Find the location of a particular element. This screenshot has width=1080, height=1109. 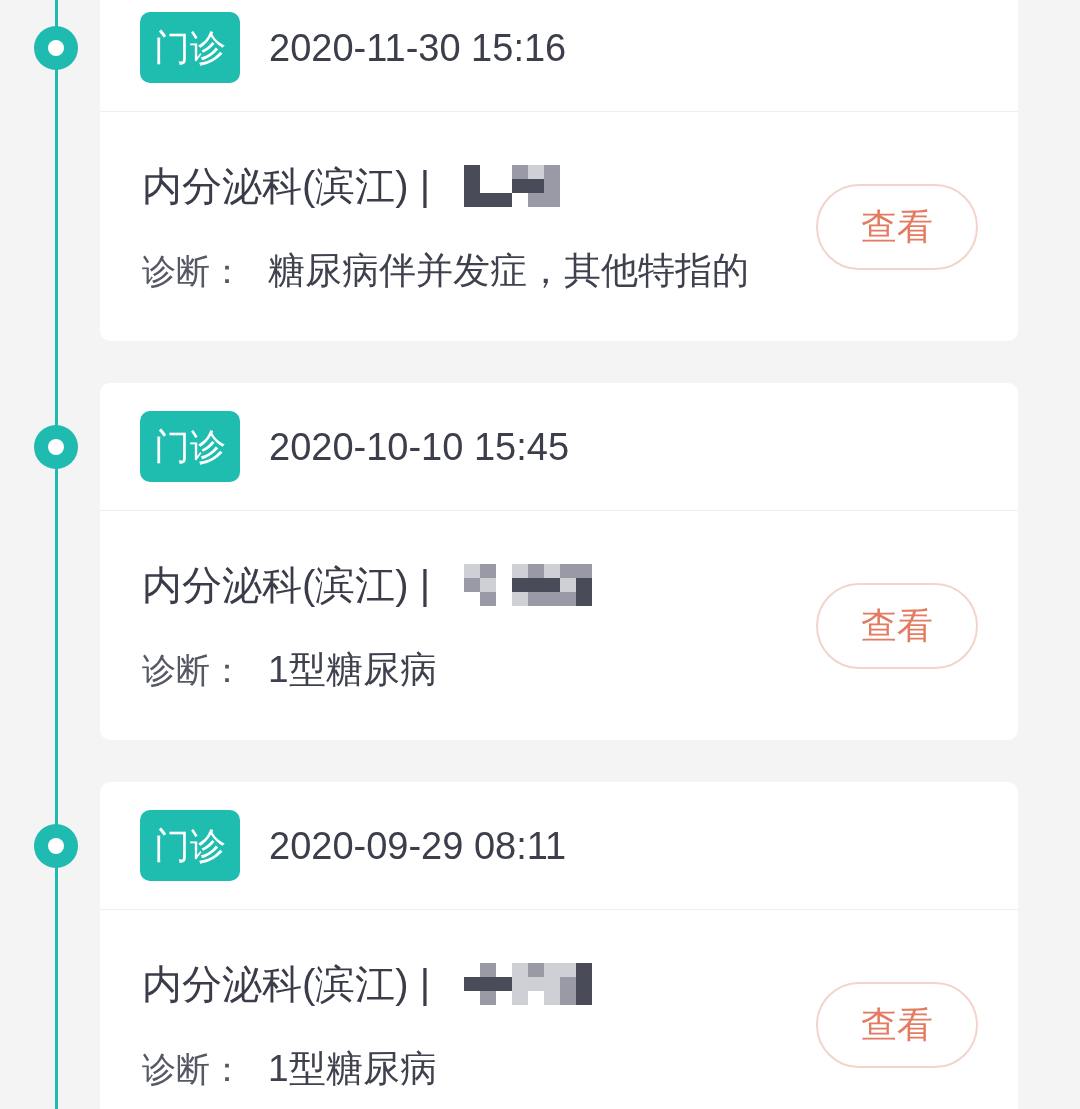

visit-datetime: 2020-10-10 15:45 is located at coordinates (419, 446).